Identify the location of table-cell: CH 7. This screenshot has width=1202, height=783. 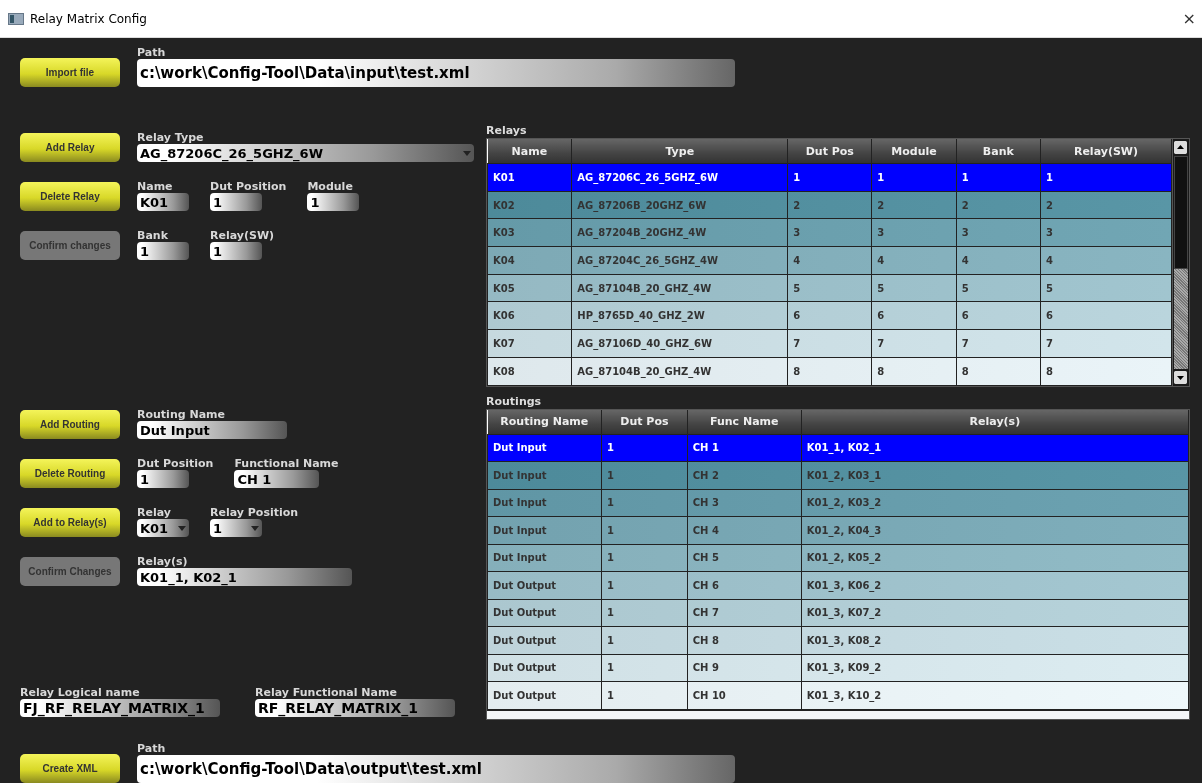
(744, 613).